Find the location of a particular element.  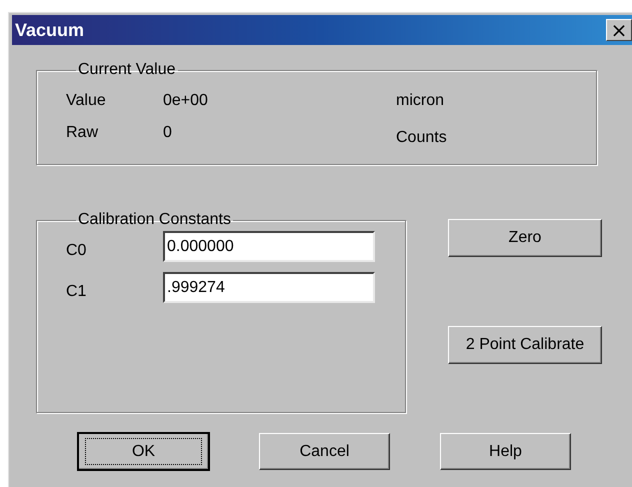

input-field: .999274 is located at coordinates (269, 287).